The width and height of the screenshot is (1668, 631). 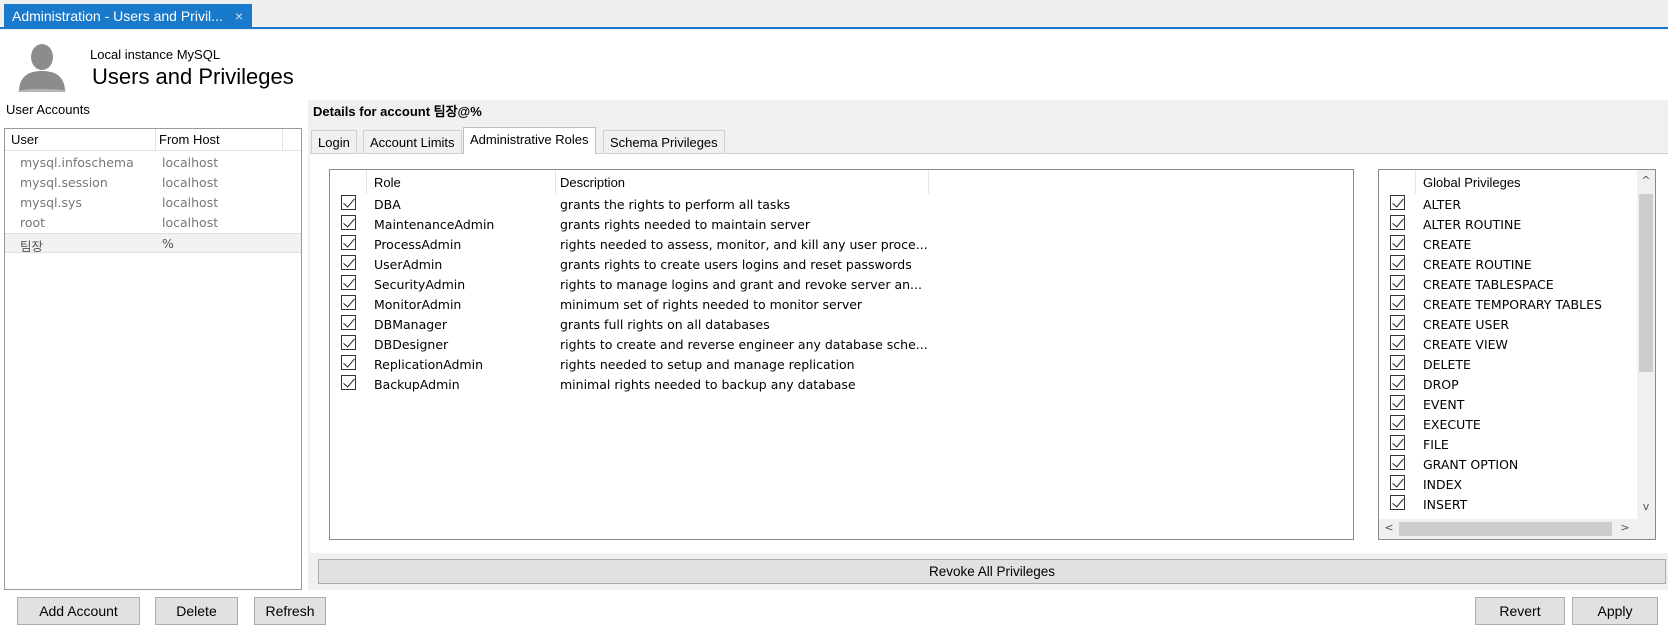 What do you see at coordinates (153, 183) in the screenshot?
I see `user-account-row: mysql.session localhost` at bounding box center [153, 183].